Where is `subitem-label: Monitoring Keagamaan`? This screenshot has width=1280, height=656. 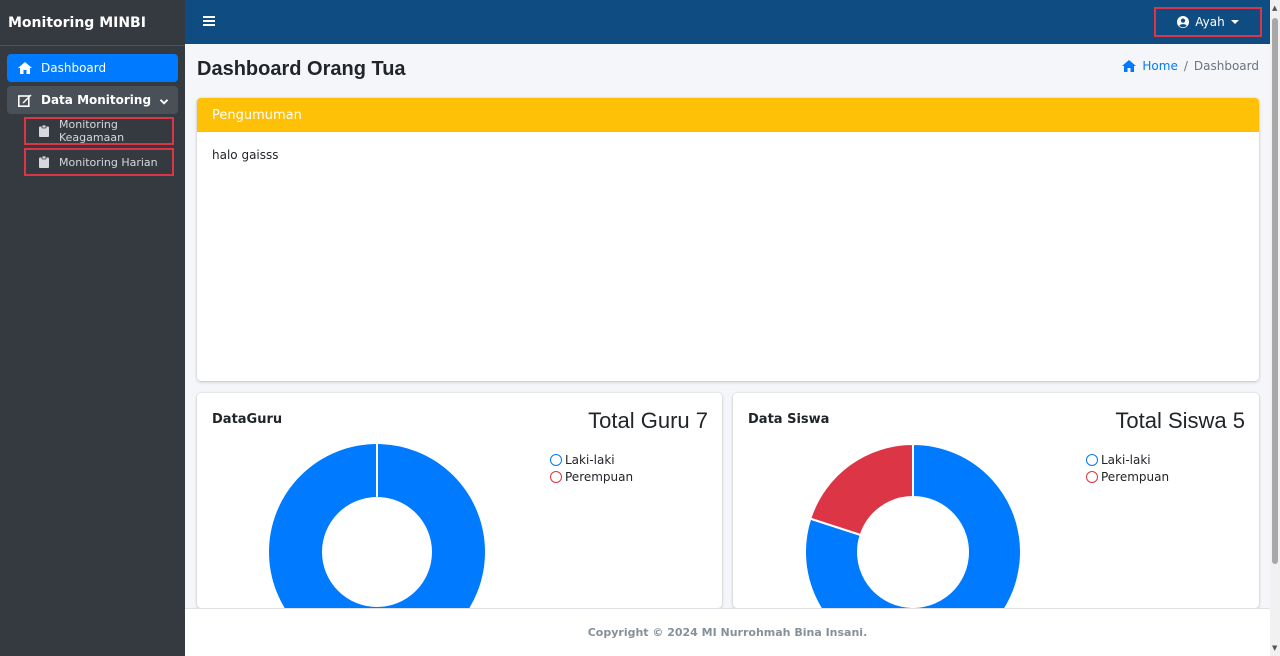
subitem-label: Monitoring Keagamaan is located at coordinates (92, 131).